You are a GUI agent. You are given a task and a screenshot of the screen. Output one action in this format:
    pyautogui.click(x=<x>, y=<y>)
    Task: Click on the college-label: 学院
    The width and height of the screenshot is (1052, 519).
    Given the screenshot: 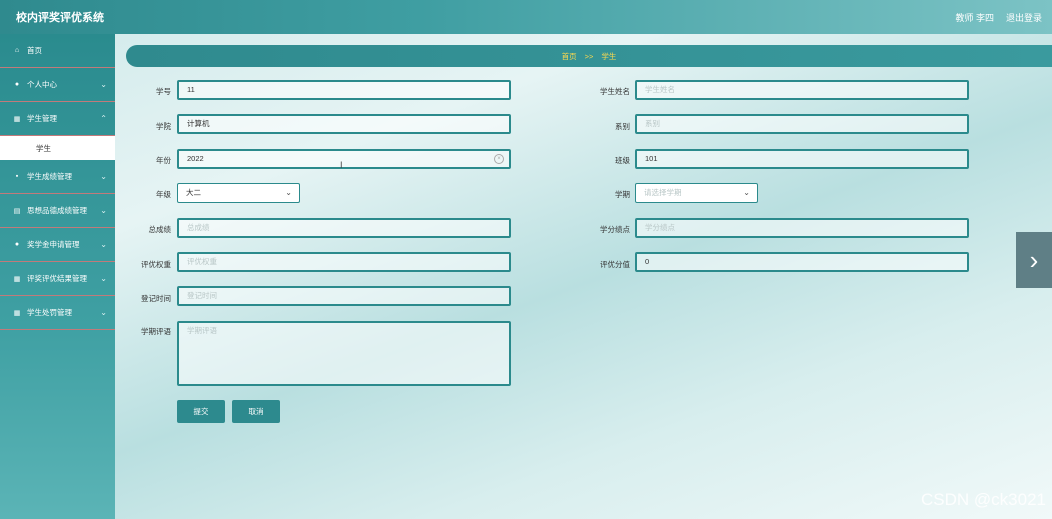 What is the action you would take?
    pyautogui.click(x=163, y=126)
    